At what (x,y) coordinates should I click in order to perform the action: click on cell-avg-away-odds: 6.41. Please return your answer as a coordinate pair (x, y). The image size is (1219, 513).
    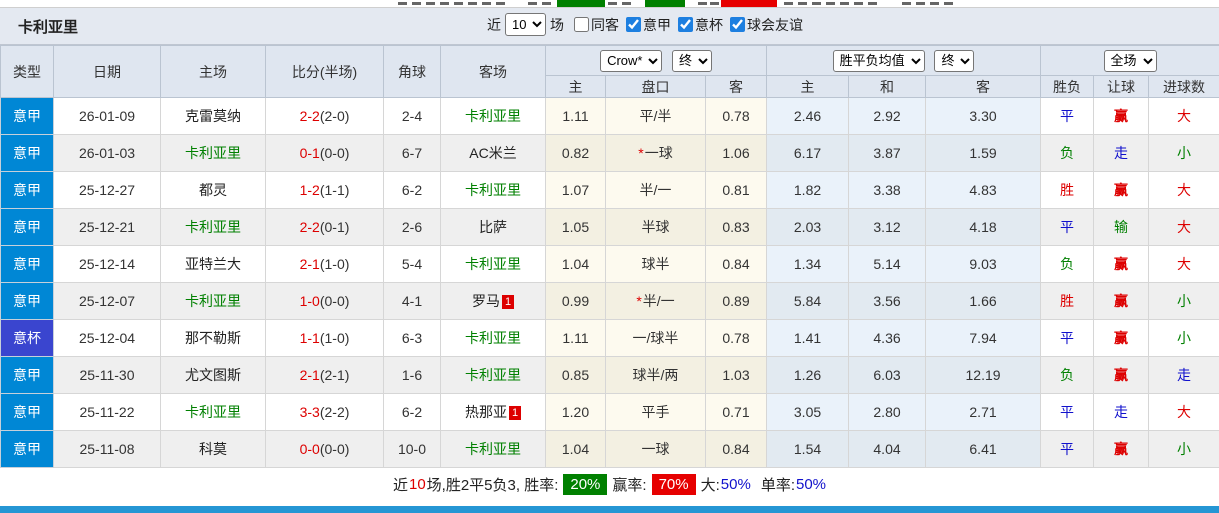
    Looking at the image, I should click on (983, 449).